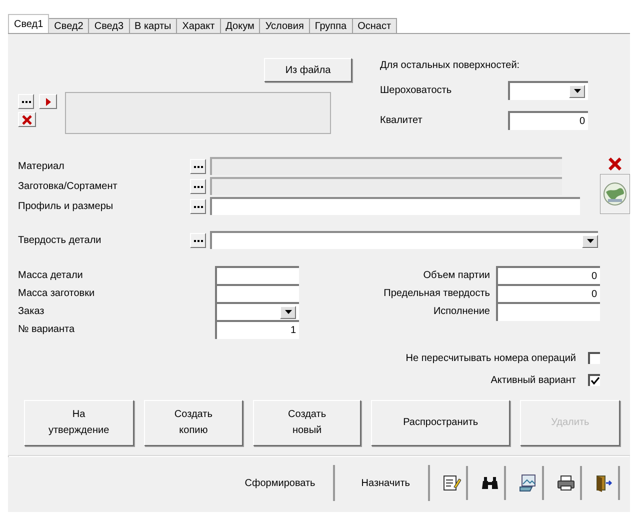 This screenshot has width=640, height=513. I want to click on play-icon, so click(48, 102).